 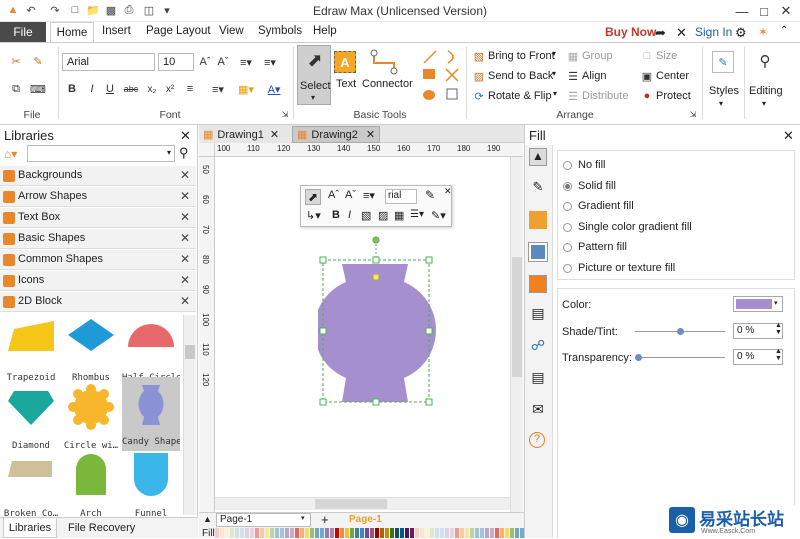 What do you see at coordinates (350, 195) in the screenshot?
I see `shrink-font-icon: Aˇ` at bounding box center [350, 195].